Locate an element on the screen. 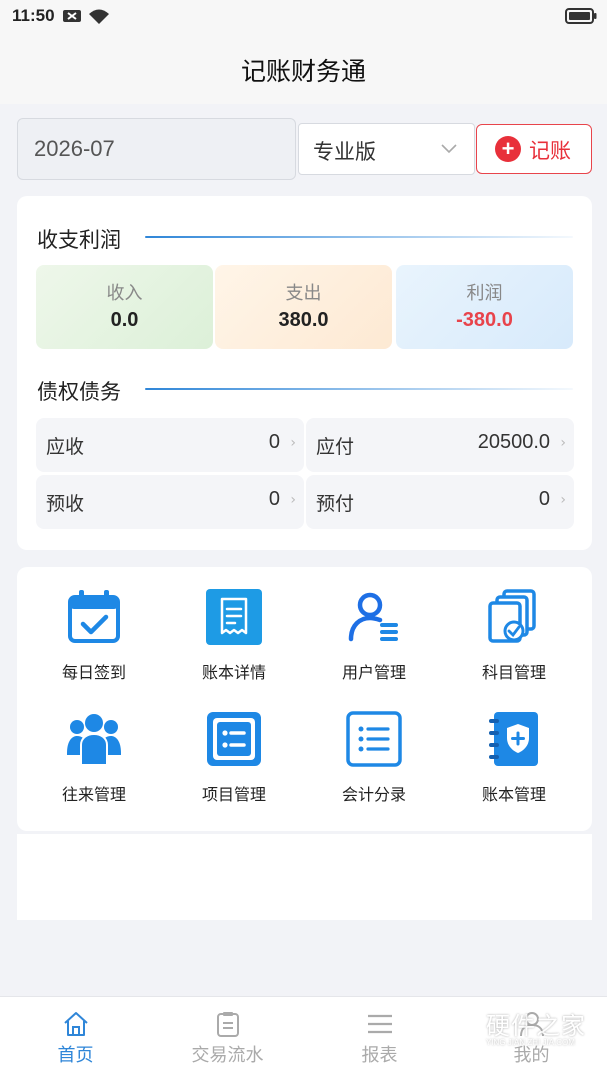 The width and height of the screenshot is (607, 1080). debt-label: 预收 is located at coordinates (65, 504).